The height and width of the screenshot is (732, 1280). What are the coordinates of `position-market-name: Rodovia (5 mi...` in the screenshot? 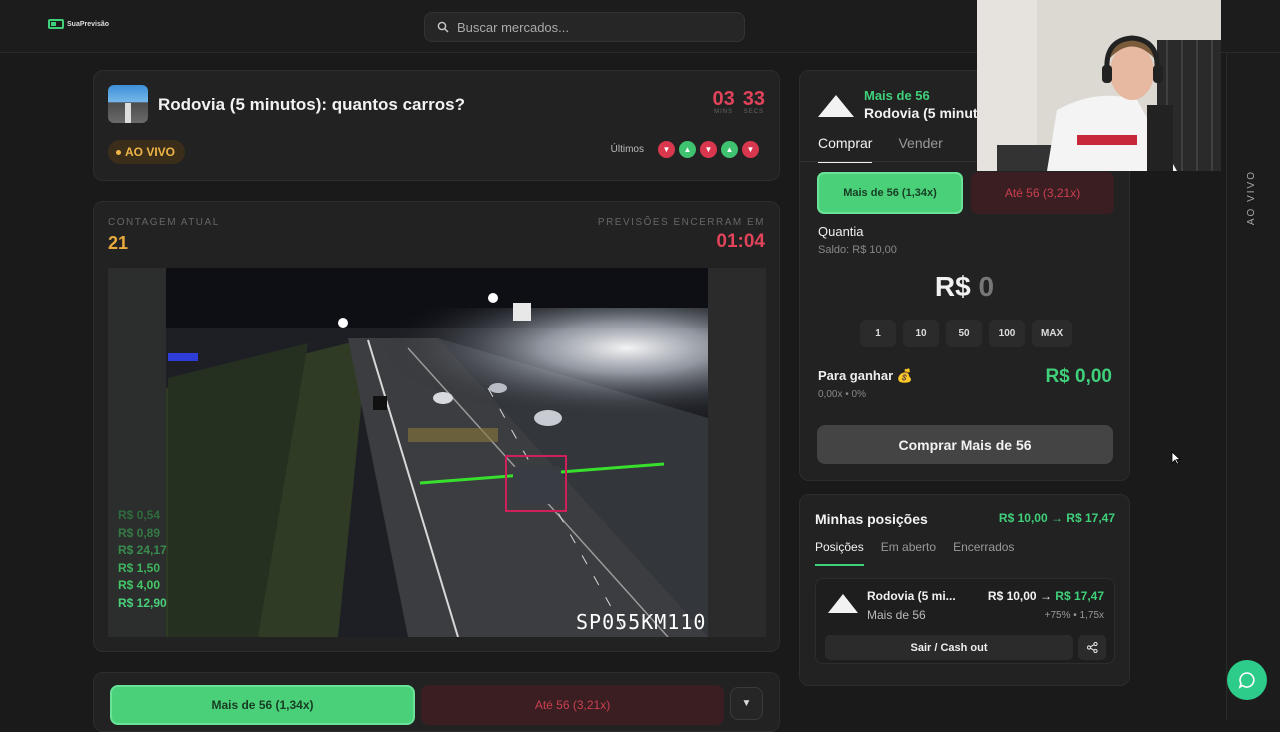 It's located at (911, 596).